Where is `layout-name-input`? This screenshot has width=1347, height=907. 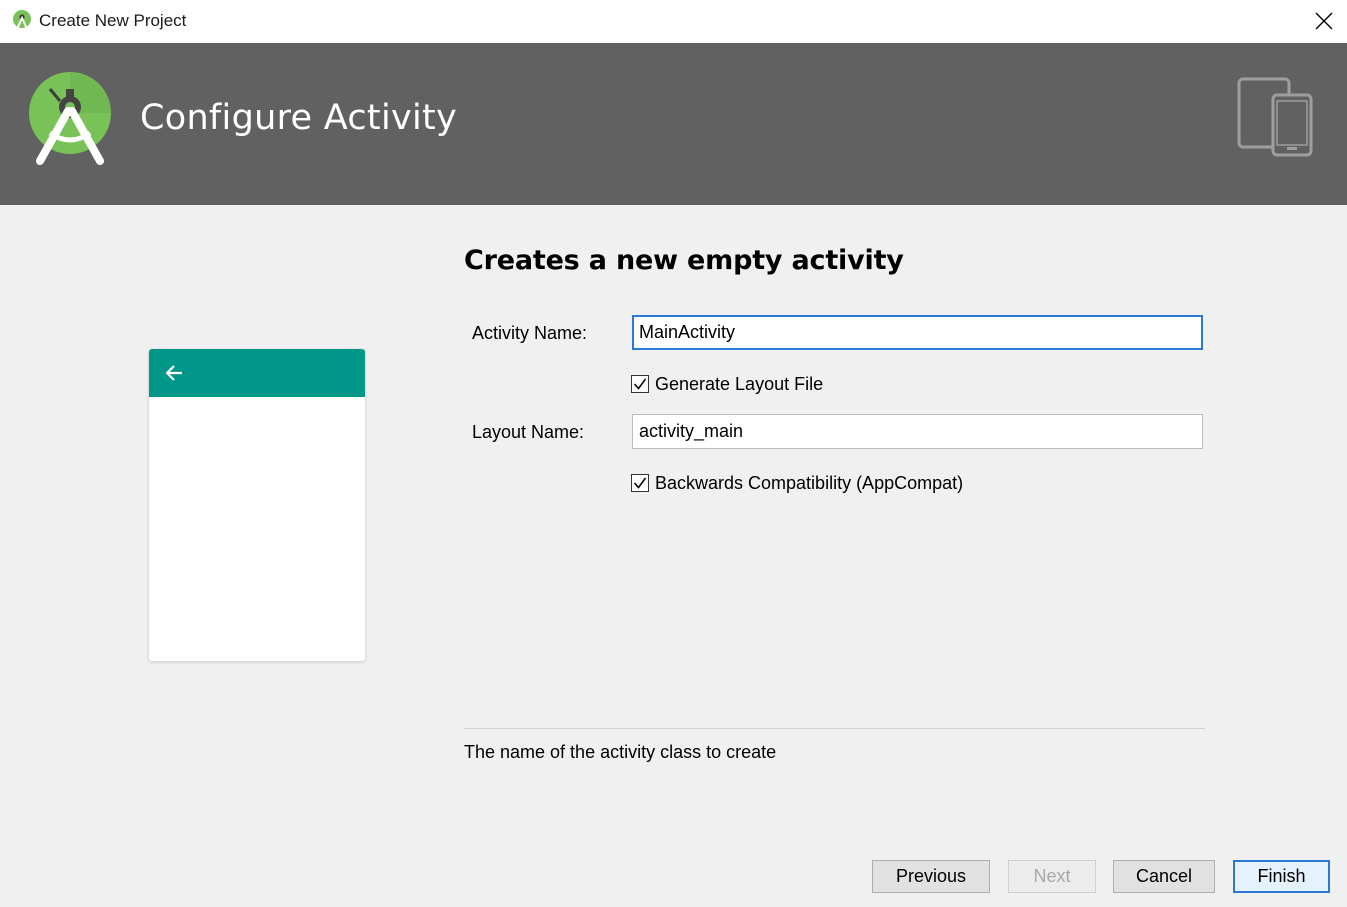
layout-name-input is located at coordinates (917, 431).